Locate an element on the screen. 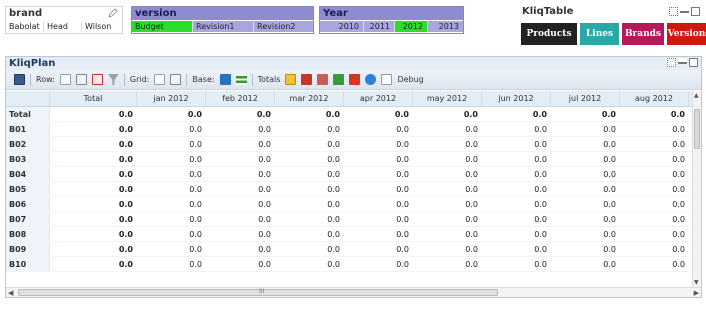  tab-lines: Lines is located at coordinates (599, 34).